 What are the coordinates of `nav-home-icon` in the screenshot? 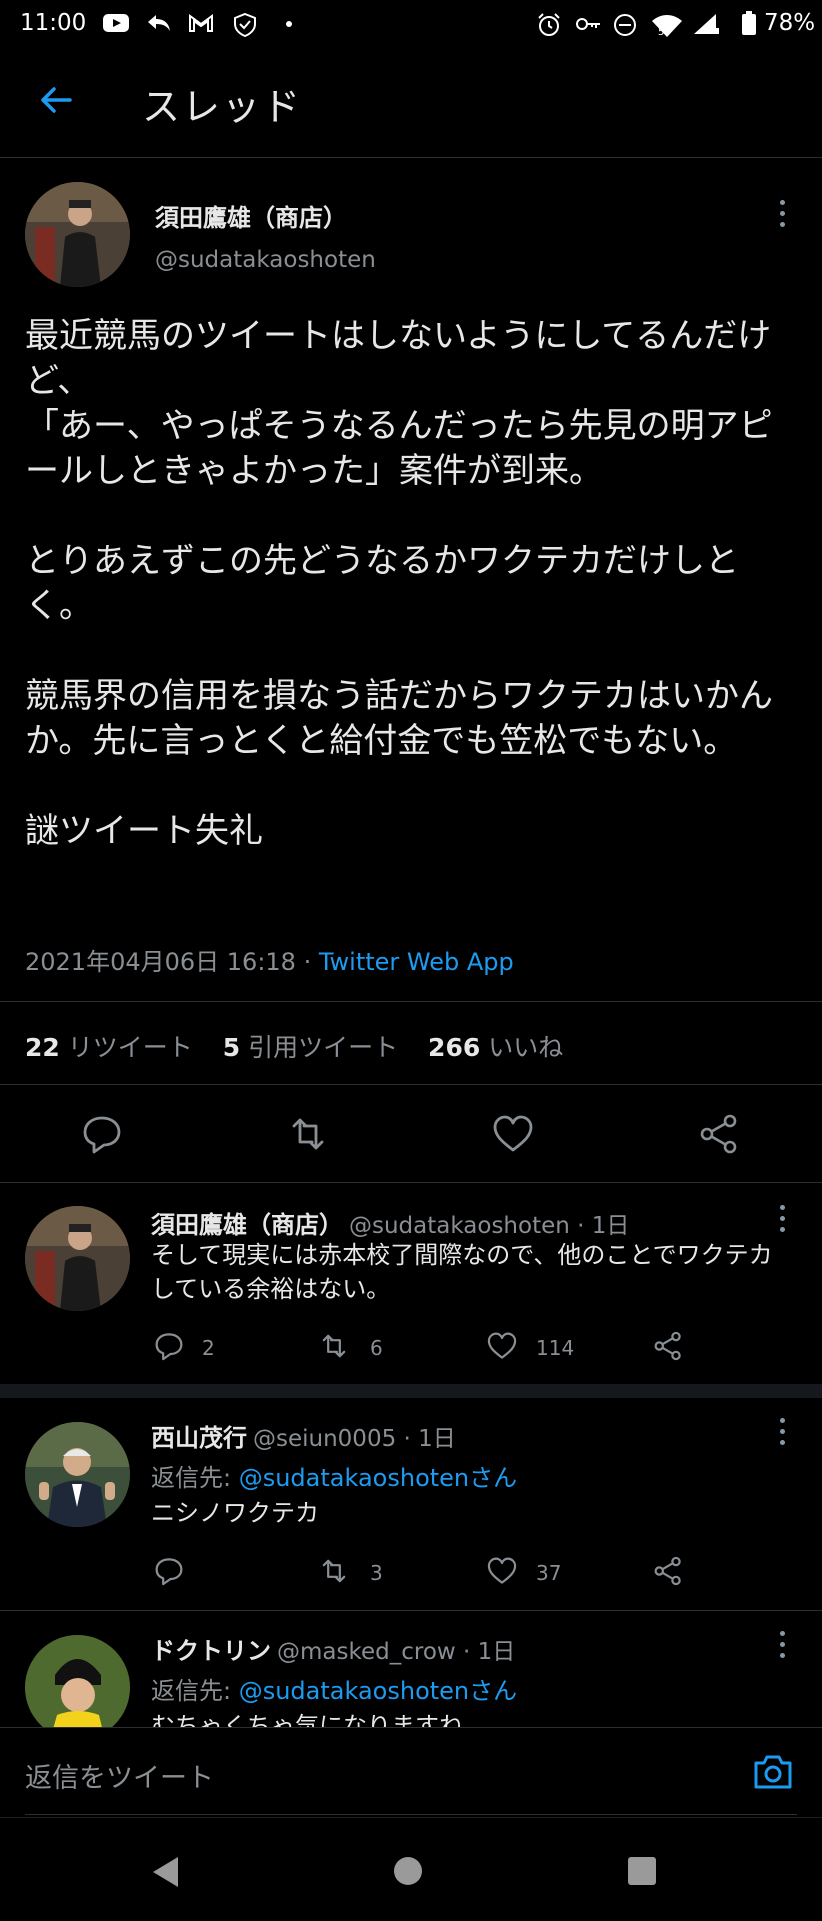 It's located at (408, 1871).